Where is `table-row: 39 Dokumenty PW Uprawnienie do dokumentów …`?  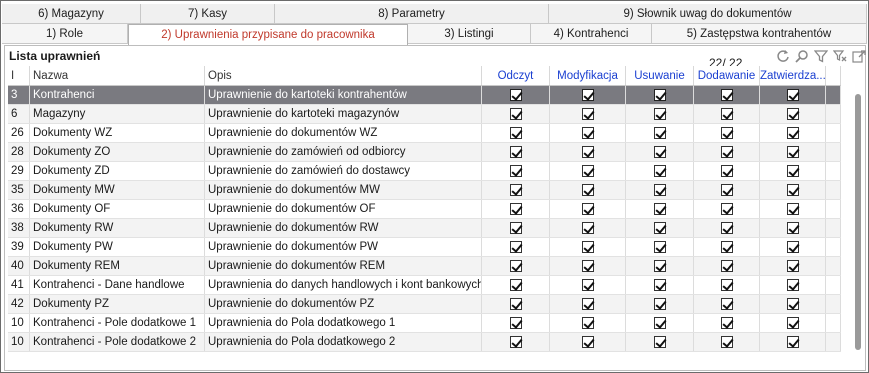 table-row: 39 Dokumenty PW Uprawnienie do dokumentów … is located at coordinates (424, 247).